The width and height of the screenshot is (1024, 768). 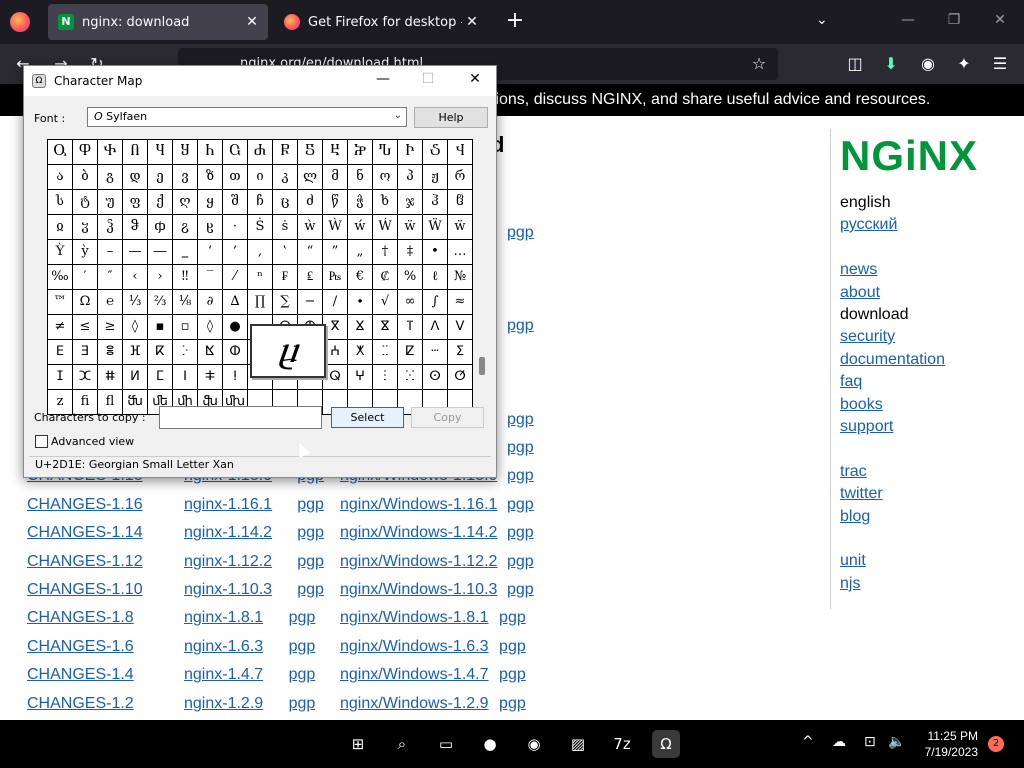 What do you see at coordinates (160, 377) in the screenshot?
I see `char-cell: ⵎ` at bounding box center [160, 377].